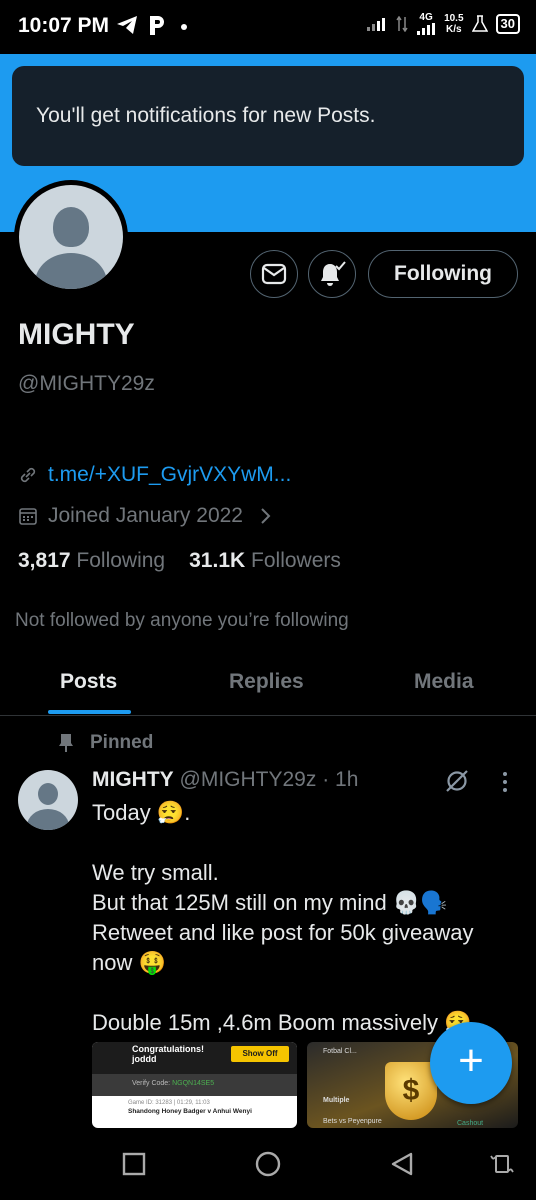 This screenshot has height=1200, width=536. What do you see at coordinates (269, 779) in the screenshot?
I see `post-meta: @MIGHTY29z · 1h` at bounding box center [269, 779].